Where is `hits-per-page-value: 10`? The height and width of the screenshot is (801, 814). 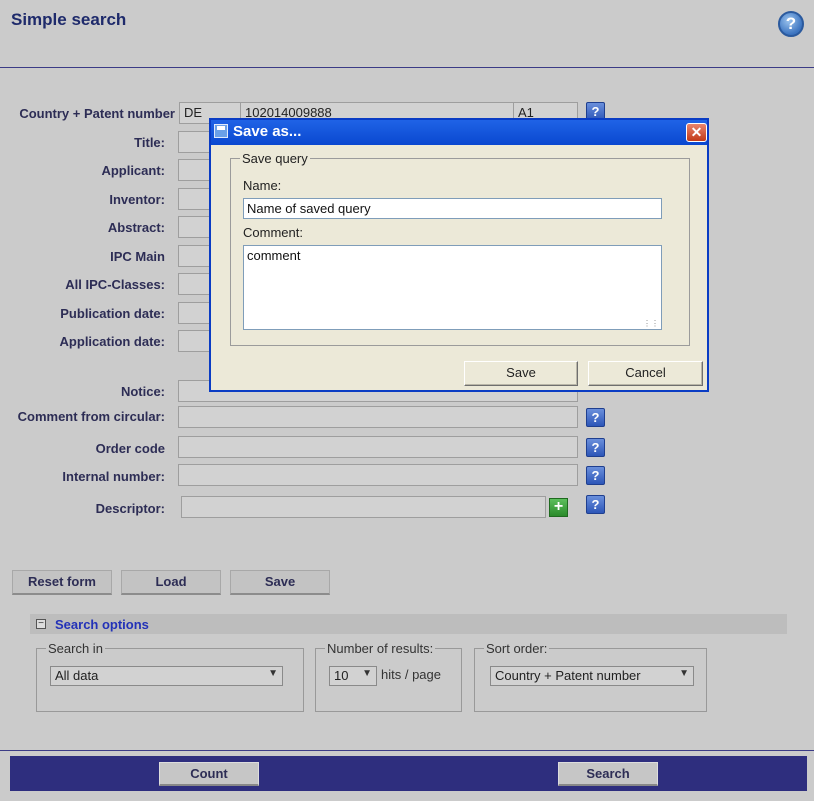 hits-per-page-value: 10 is located at coordinates (341, 675).